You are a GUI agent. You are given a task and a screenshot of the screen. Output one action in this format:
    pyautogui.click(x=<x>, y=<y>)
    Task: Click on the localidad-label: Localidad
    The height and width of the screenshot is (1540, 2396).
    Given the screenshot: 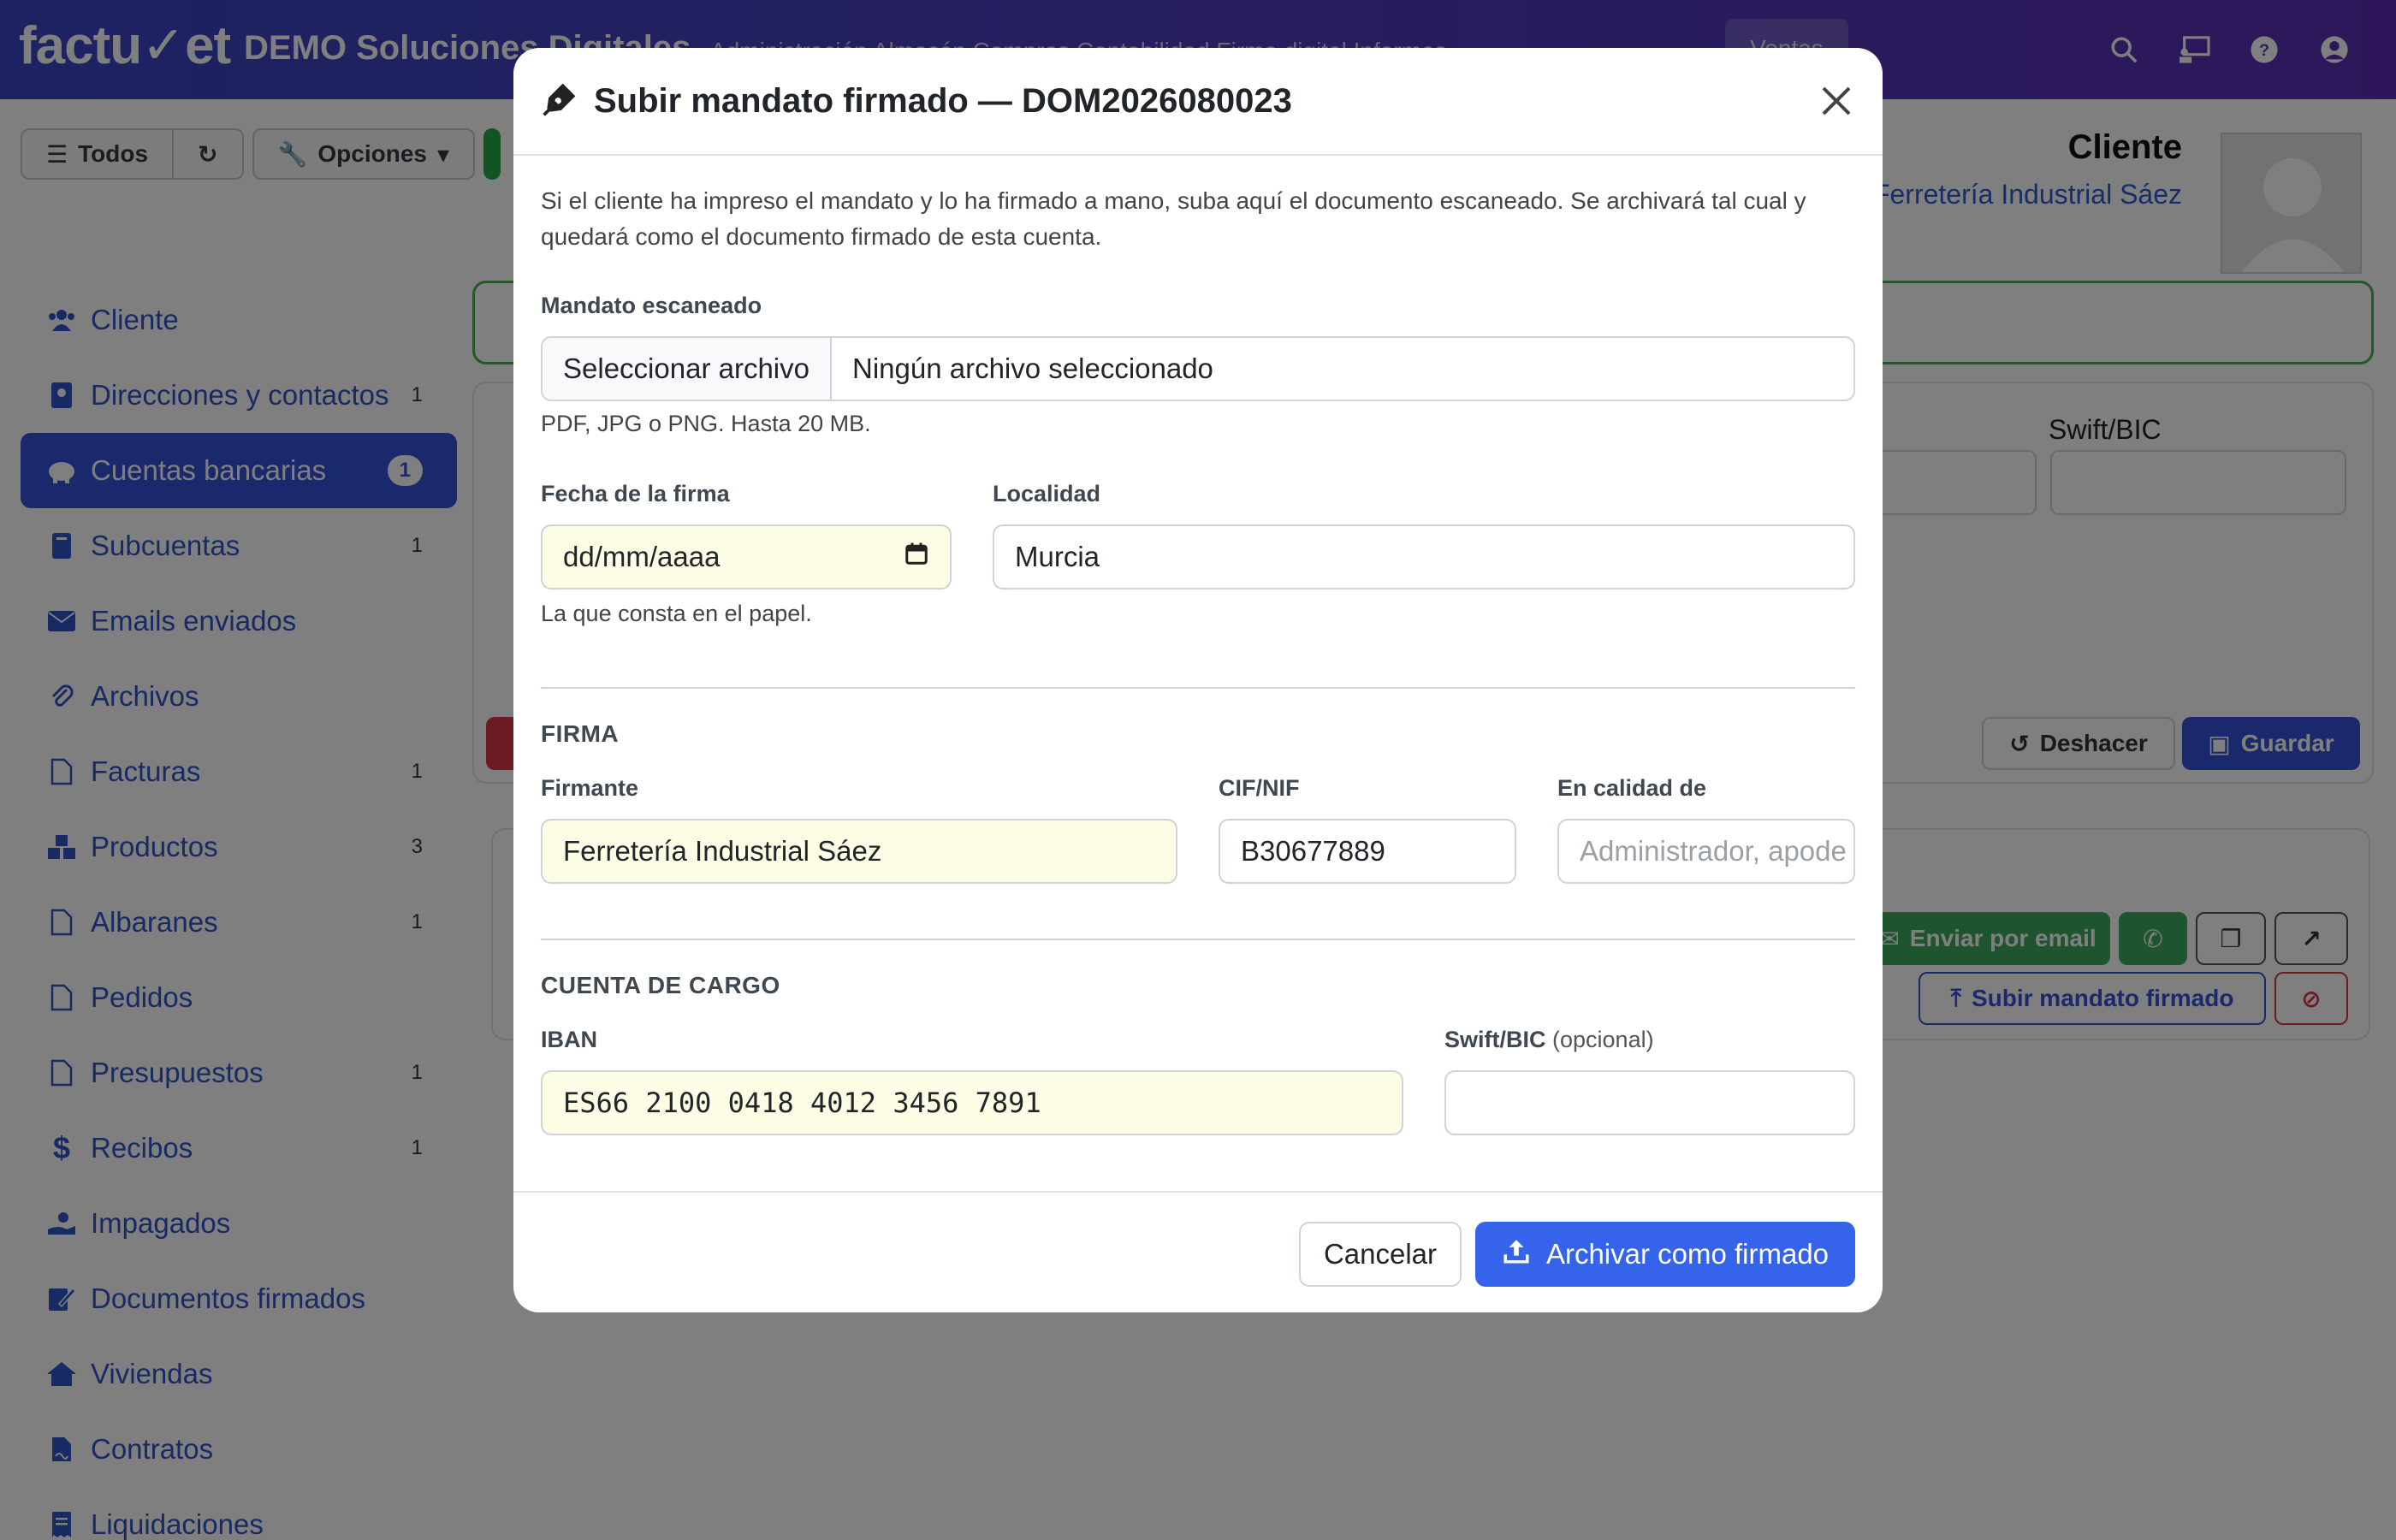 What is the action you would take?
    pyautogui.click(x=1047, y=493)
    